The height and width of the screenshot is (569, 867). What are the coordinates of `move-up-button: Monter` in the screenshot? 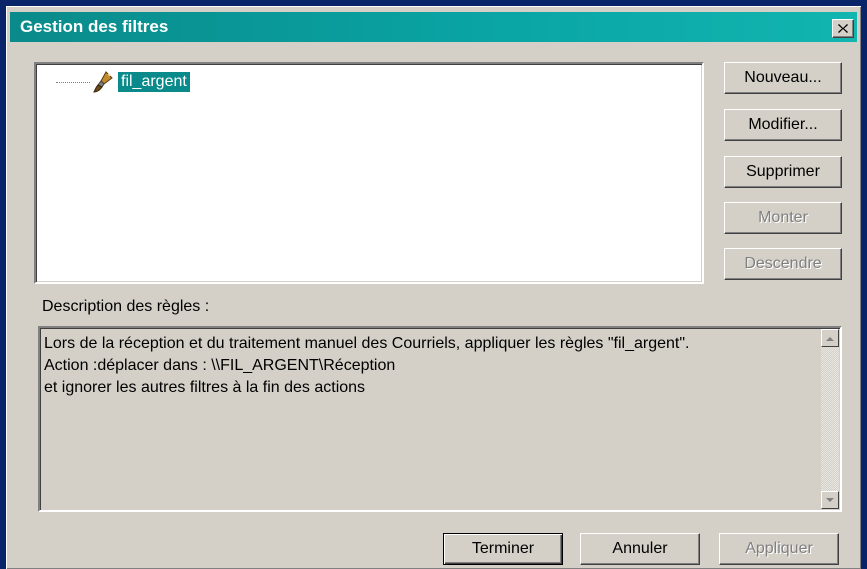 It's located at (783, 218).